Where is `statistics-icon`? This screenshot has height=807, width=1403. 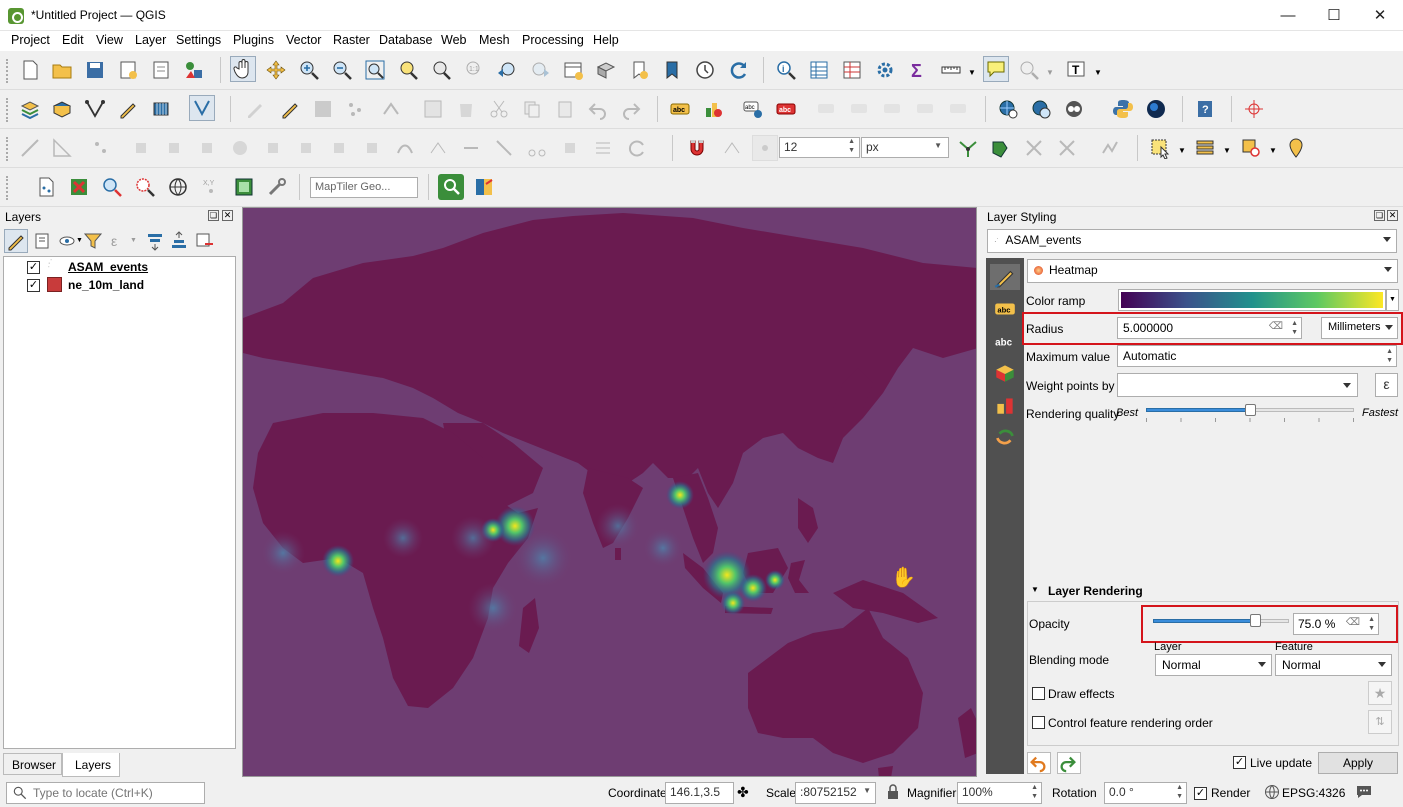 statistics-icon is located at coordinates (852, 70).